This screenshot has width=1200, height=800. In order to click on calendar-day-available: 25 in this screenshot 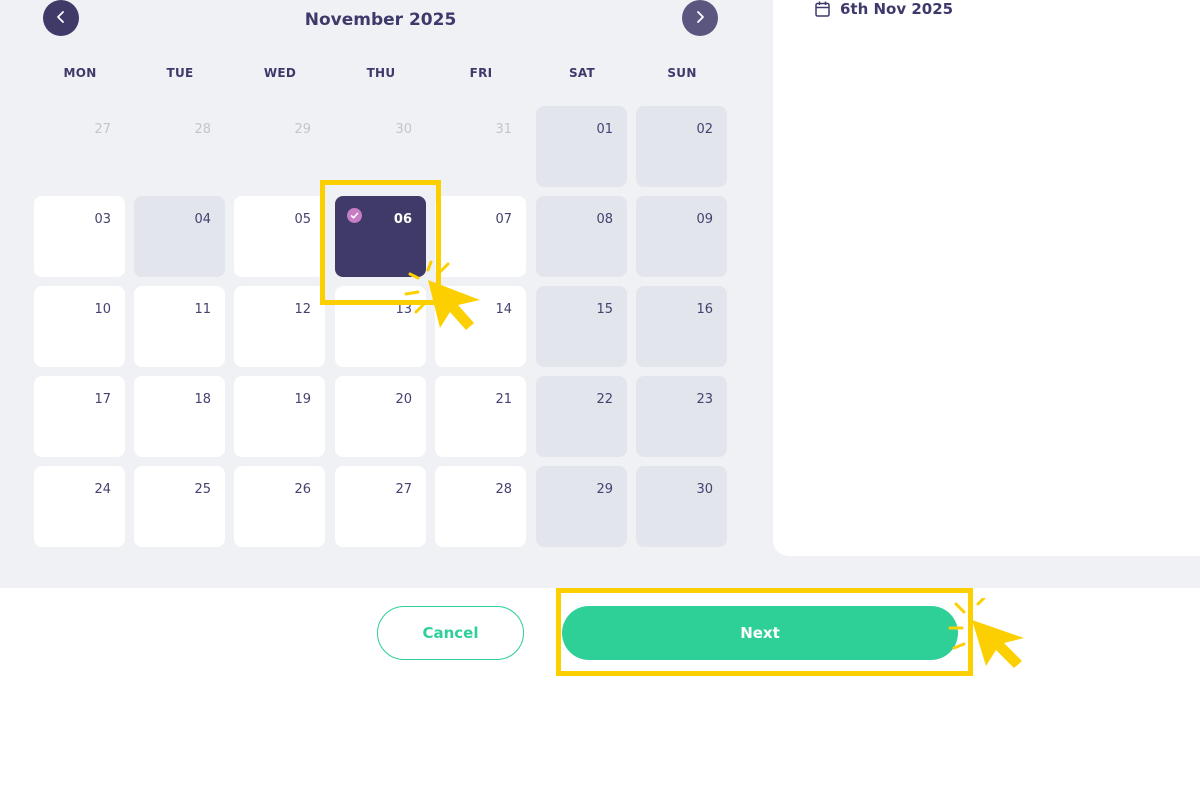, I will do `click(179, 506)`.